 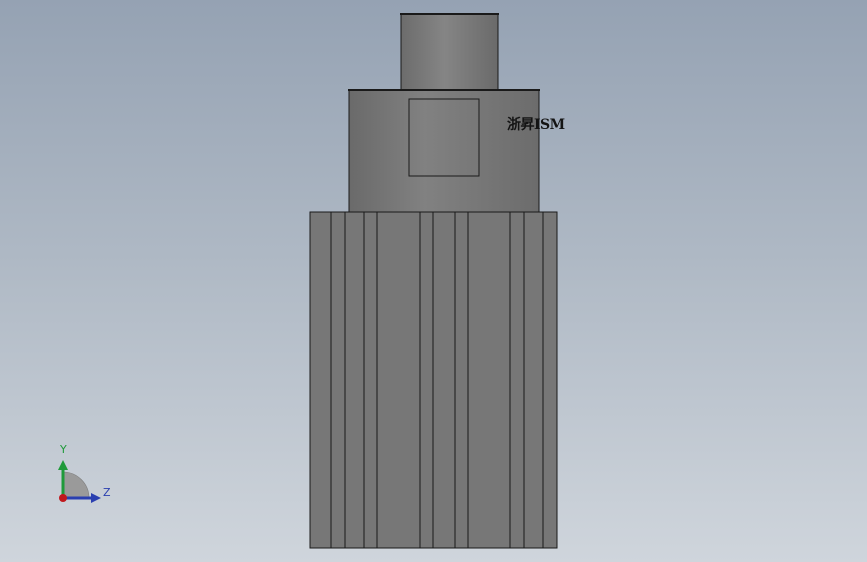 I want to click on triad-z-label: Z, so click(x=107, y=492).